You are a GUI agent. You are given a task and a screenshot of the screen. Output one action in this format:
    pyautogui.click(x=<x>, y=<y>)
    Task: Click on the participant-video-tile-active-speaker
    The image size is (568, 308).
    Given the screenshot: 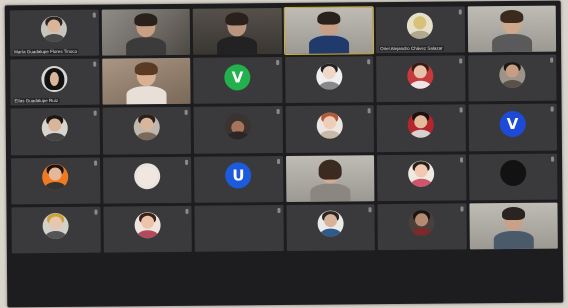 What is the action you would take?
    pyautogui.click(x=329, y=31)
    